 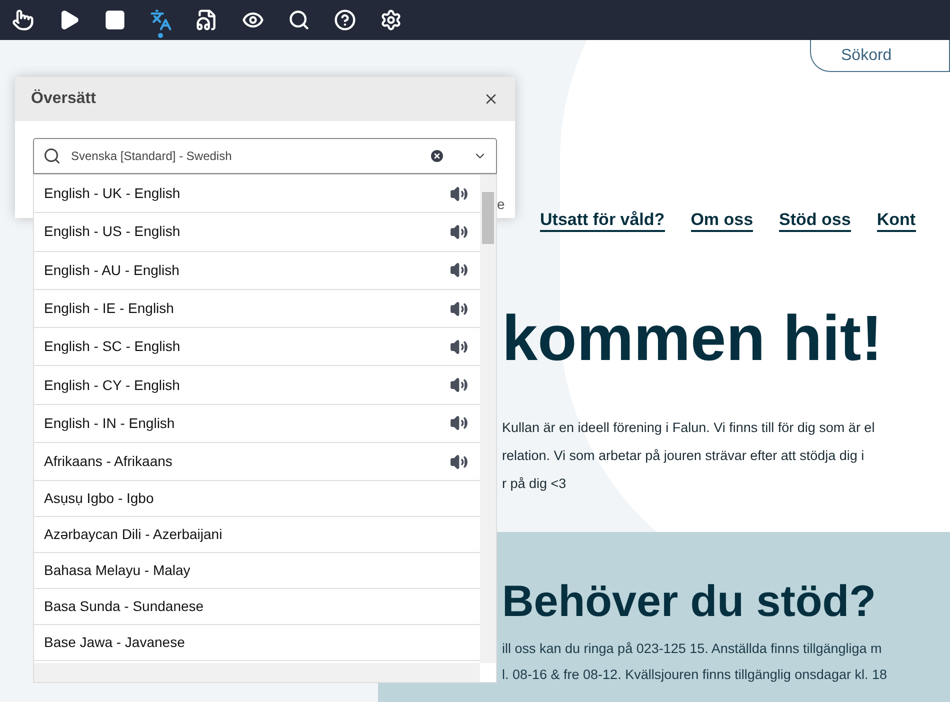 What do you see at coordinates (488, 419) in the screenshot?
I see `vertical-scrollbar` at bounding box center [488, 419].